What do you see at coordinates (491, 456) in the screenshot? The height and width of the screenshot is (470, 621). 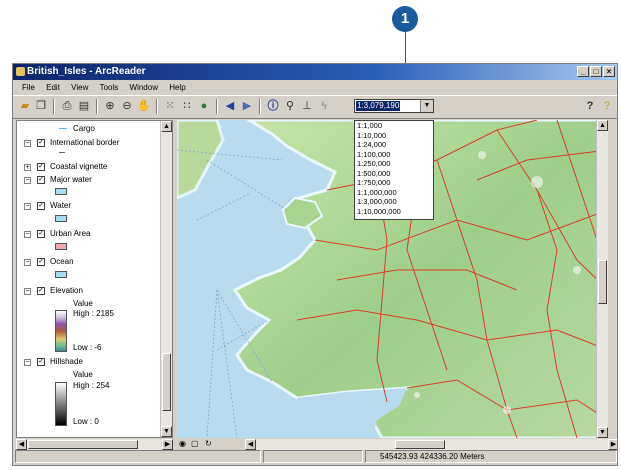 I see `coordinates-panel: 545423.93 424336.20 Meters` at bounding box center [491, 456].